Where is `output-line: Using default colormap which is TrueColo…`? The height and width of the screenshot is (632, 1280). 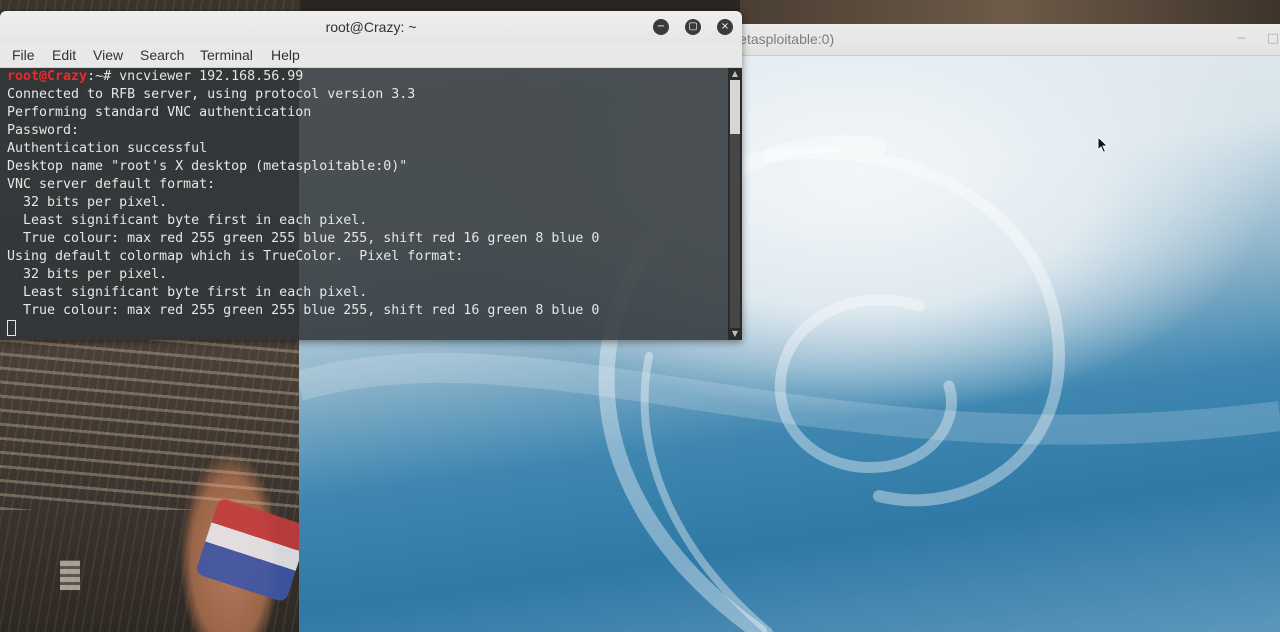
output-line: Using default colormap which is TrueColo… is located at coordinates (235, 256).